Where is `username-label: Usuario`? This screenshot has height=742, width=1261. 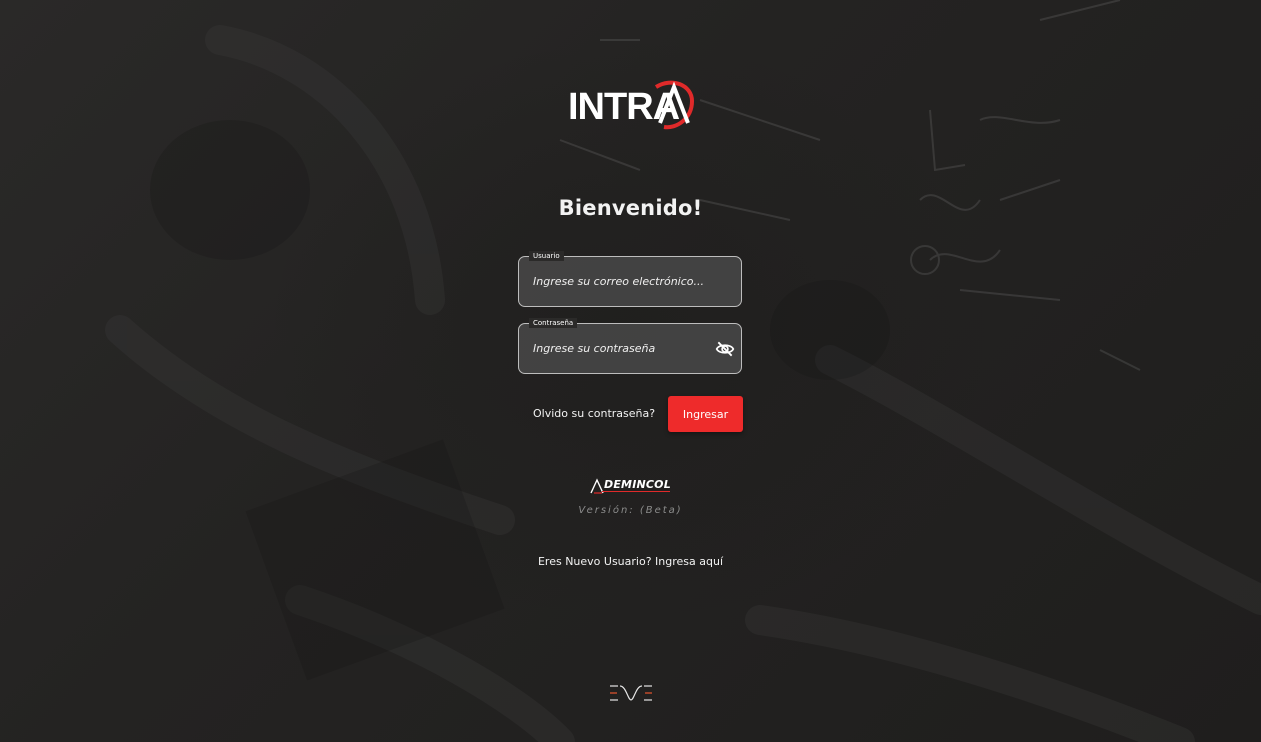
username-label: Usuario is located at coordinates (546, 256).